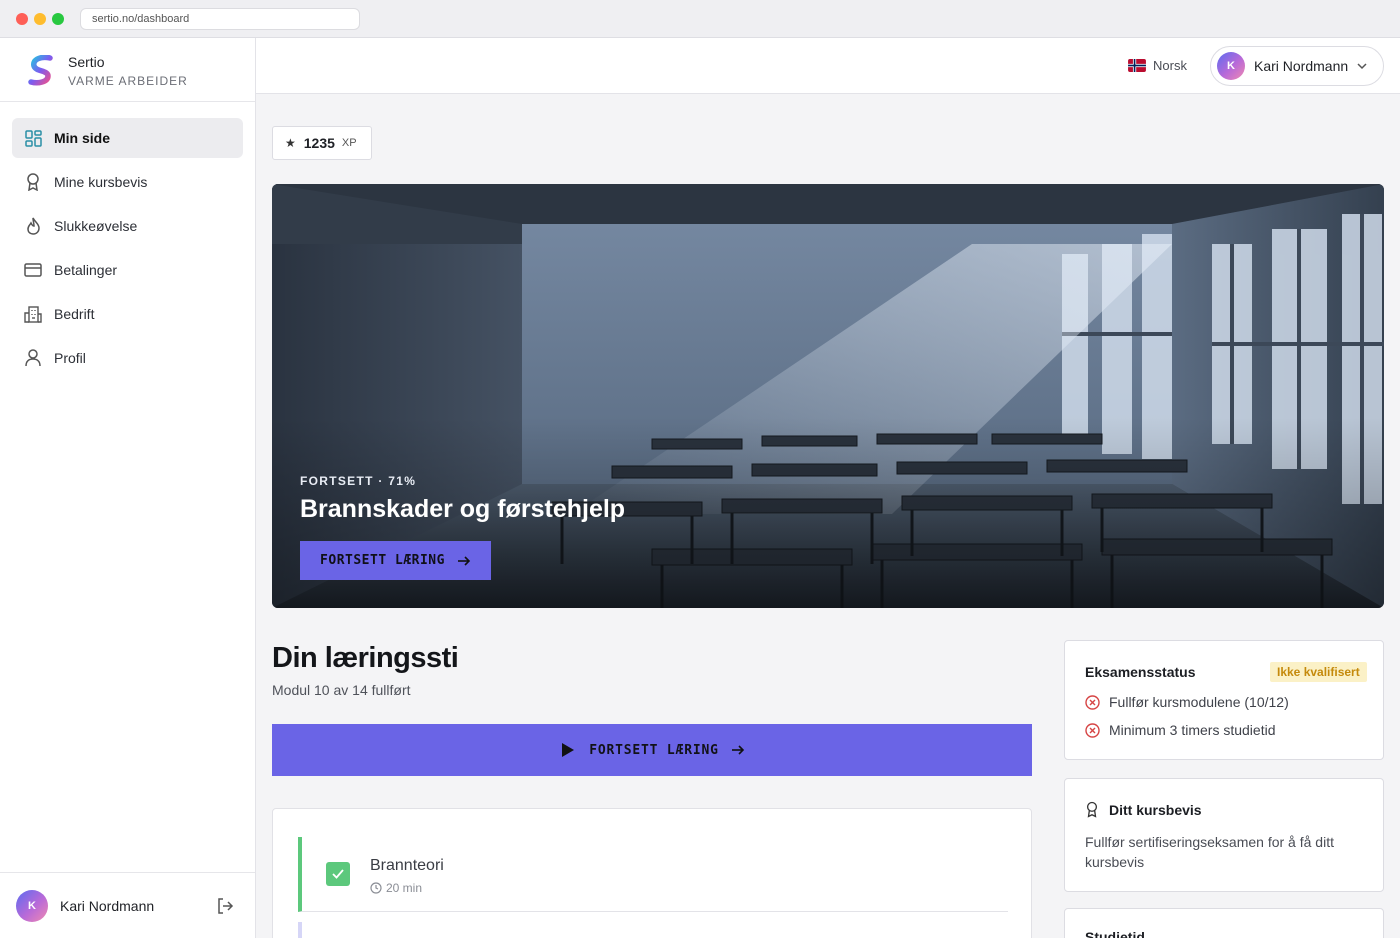  What do you see at coordinates (33, 314) in the screenshot?
I see `building-icon` at bounding box center [33, 314].